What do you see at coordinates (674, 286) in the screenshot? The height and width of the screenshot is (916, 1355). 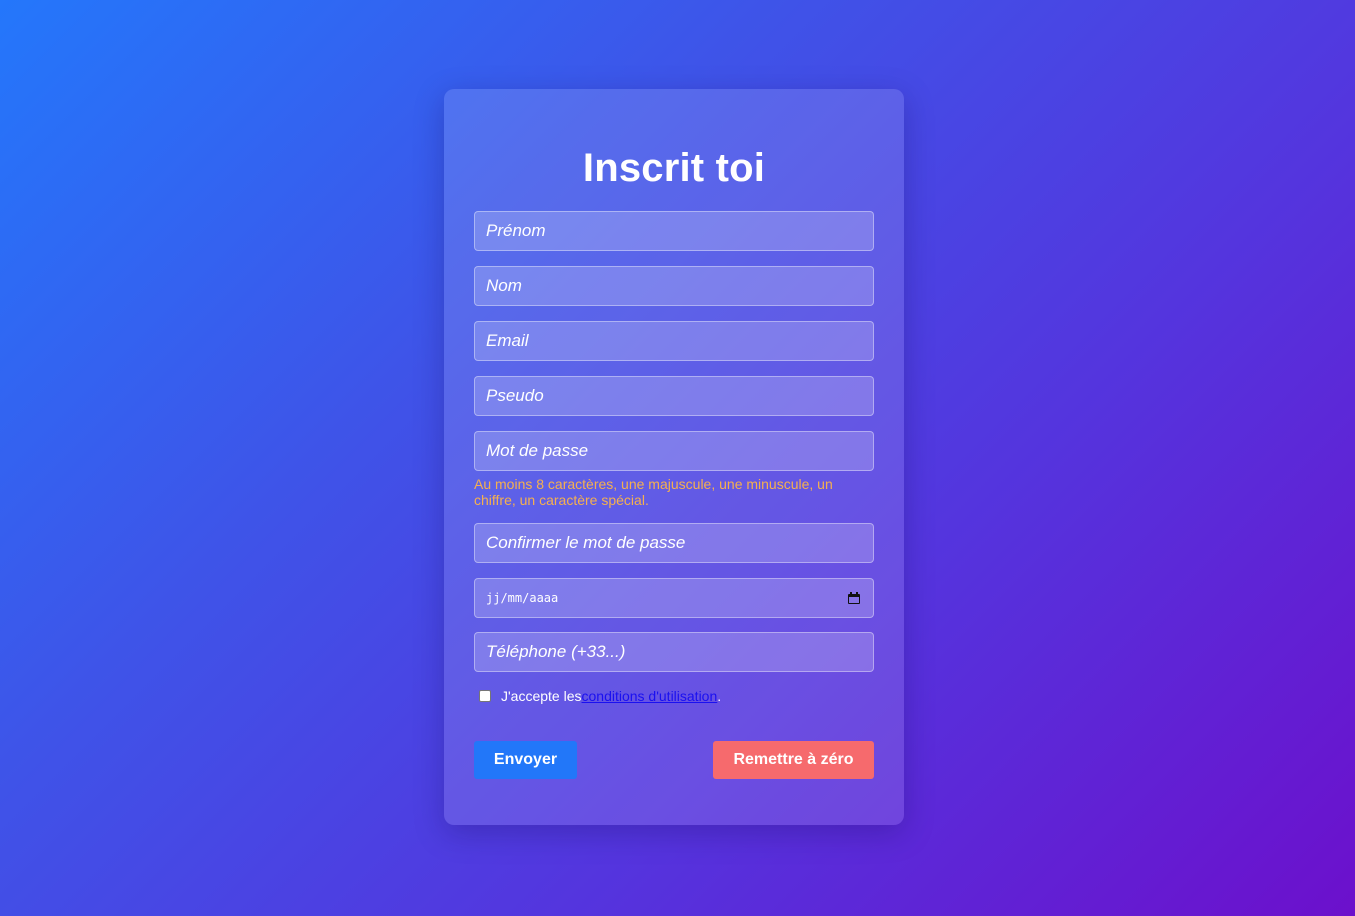 I see `last-name-input: Nom` at bounding box center [674, 286].